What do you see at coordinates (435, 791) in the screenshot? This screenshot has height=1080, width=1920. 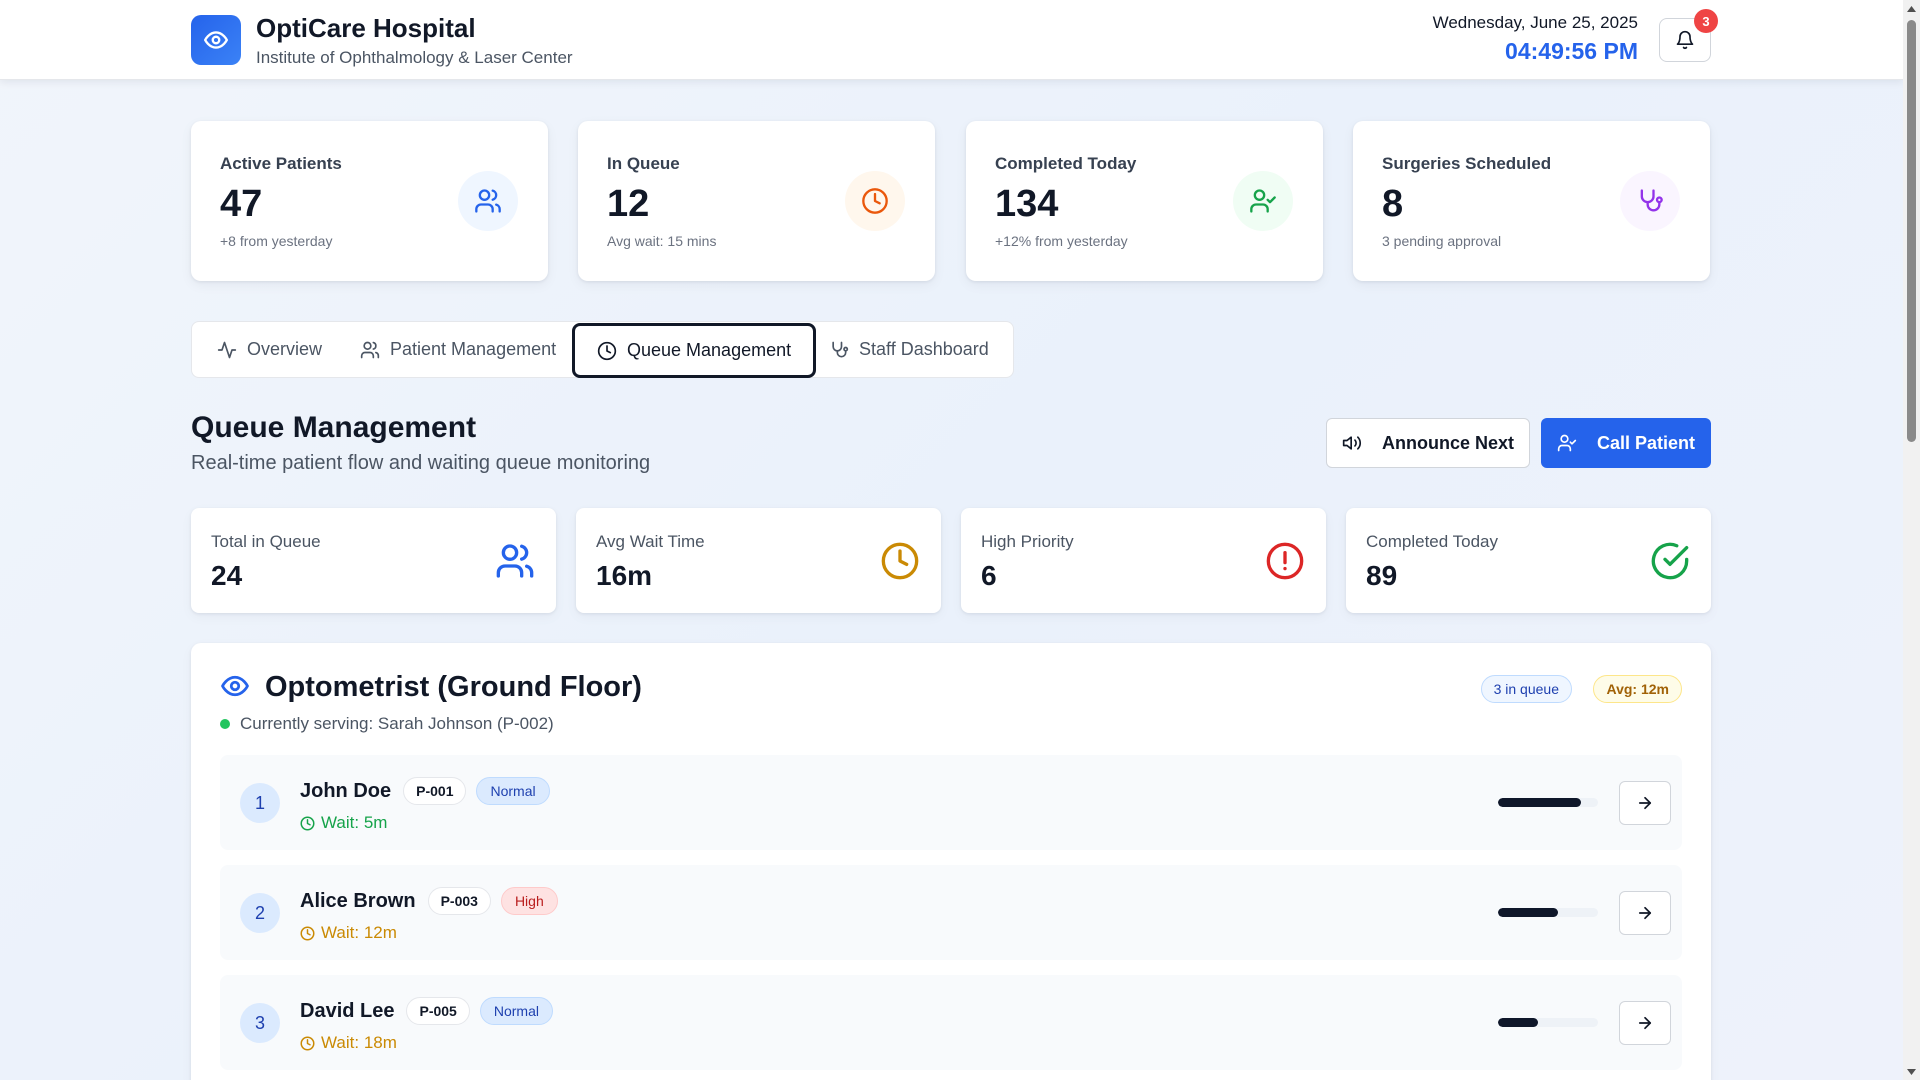 I see `patient-id-badge: P-001` at bounding box center [435, 791].